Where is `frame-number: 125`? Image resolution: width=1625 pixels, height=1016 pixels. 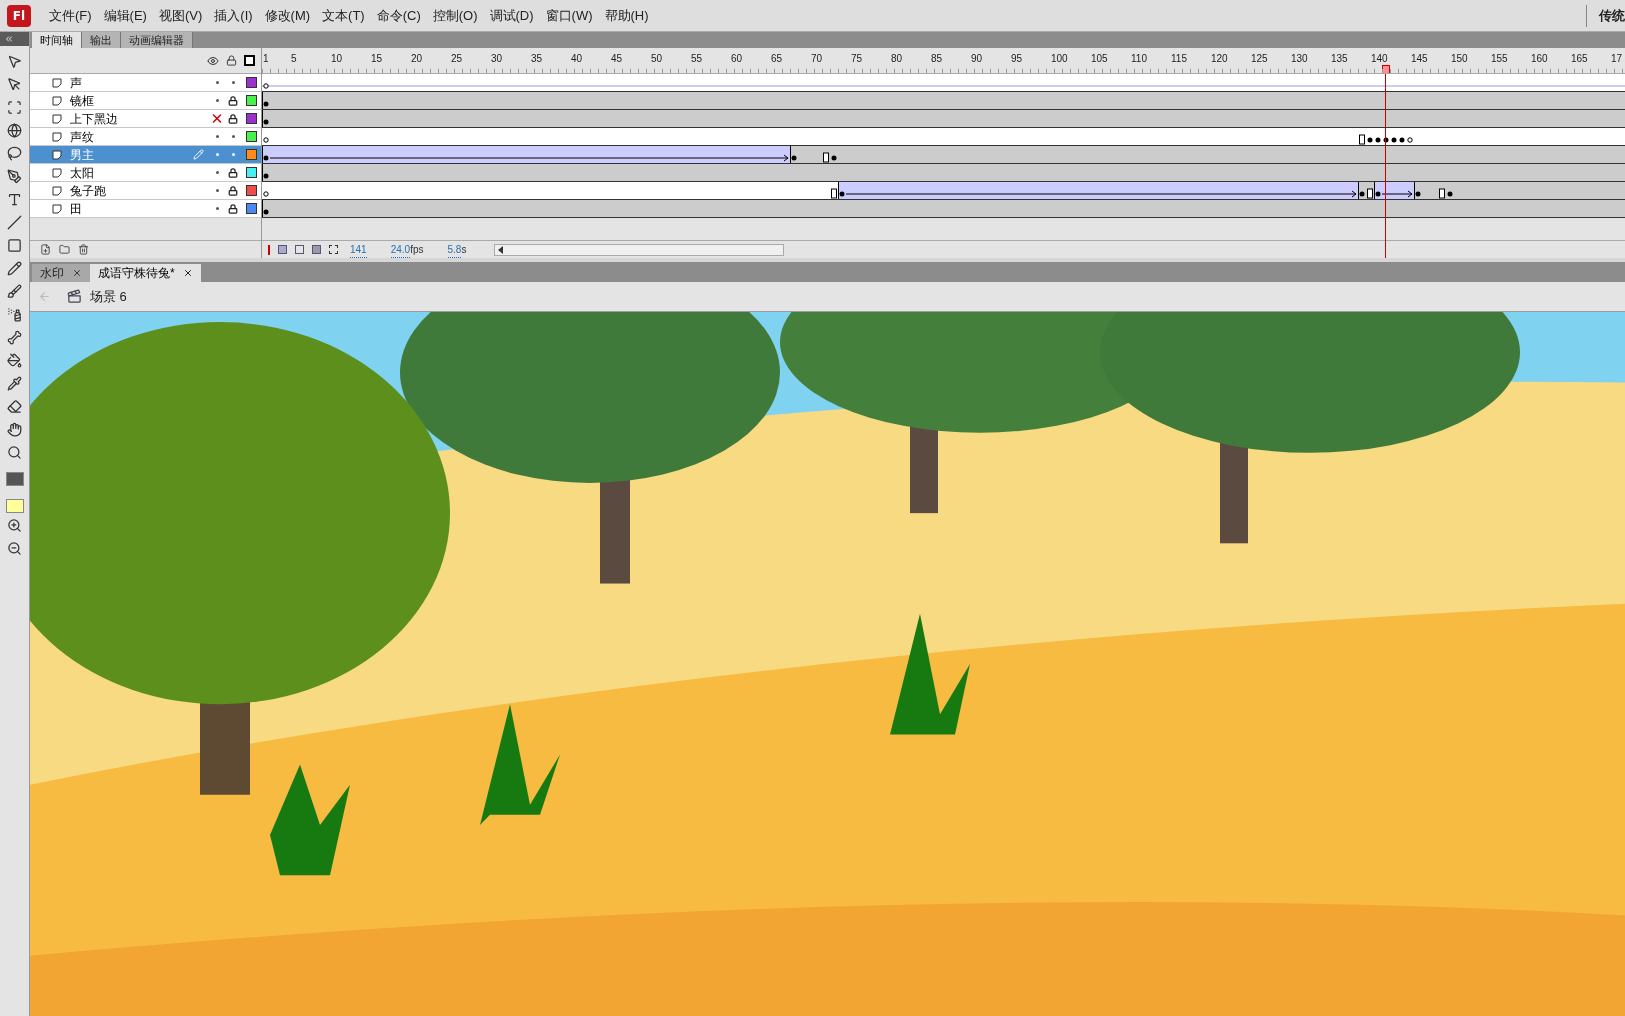
frame-number: 125 is located at coordinates (1259, 59).